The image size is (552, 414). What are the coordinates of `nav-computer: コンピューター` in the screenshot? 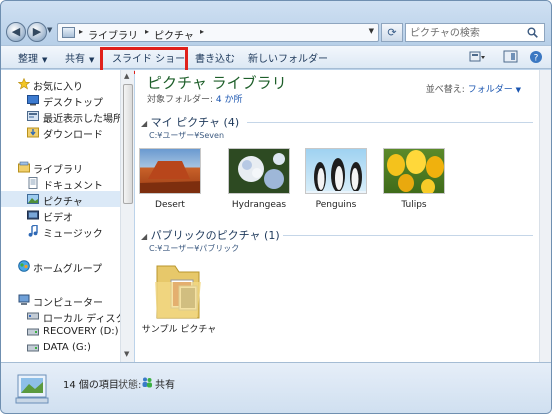 It's located at (60, 300).